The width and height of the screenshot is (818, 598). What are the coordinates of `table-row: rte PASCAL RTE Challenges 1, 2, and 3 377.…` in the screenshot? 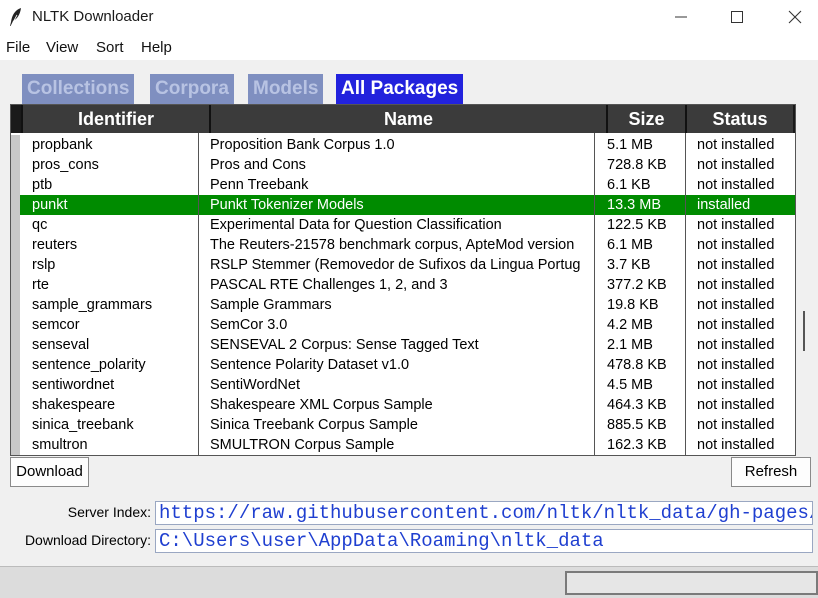 It's located at (403, 285).